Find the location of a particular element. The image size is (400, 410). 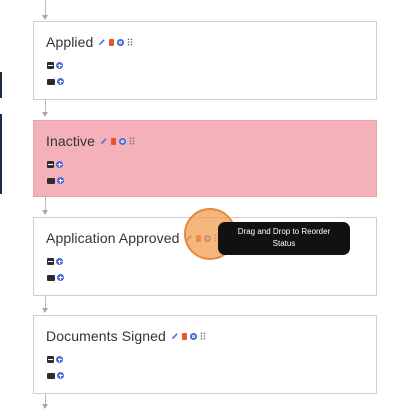

status-title: Documents Signed is located at coordinates (106, 336).